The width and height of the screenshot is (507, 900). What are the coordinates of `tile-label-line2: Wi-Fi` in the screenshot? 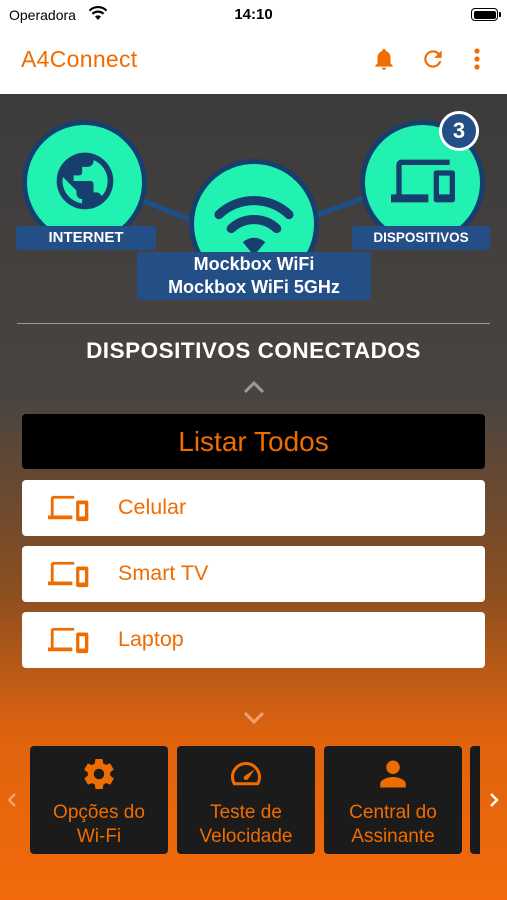 It's located at (99, 836).